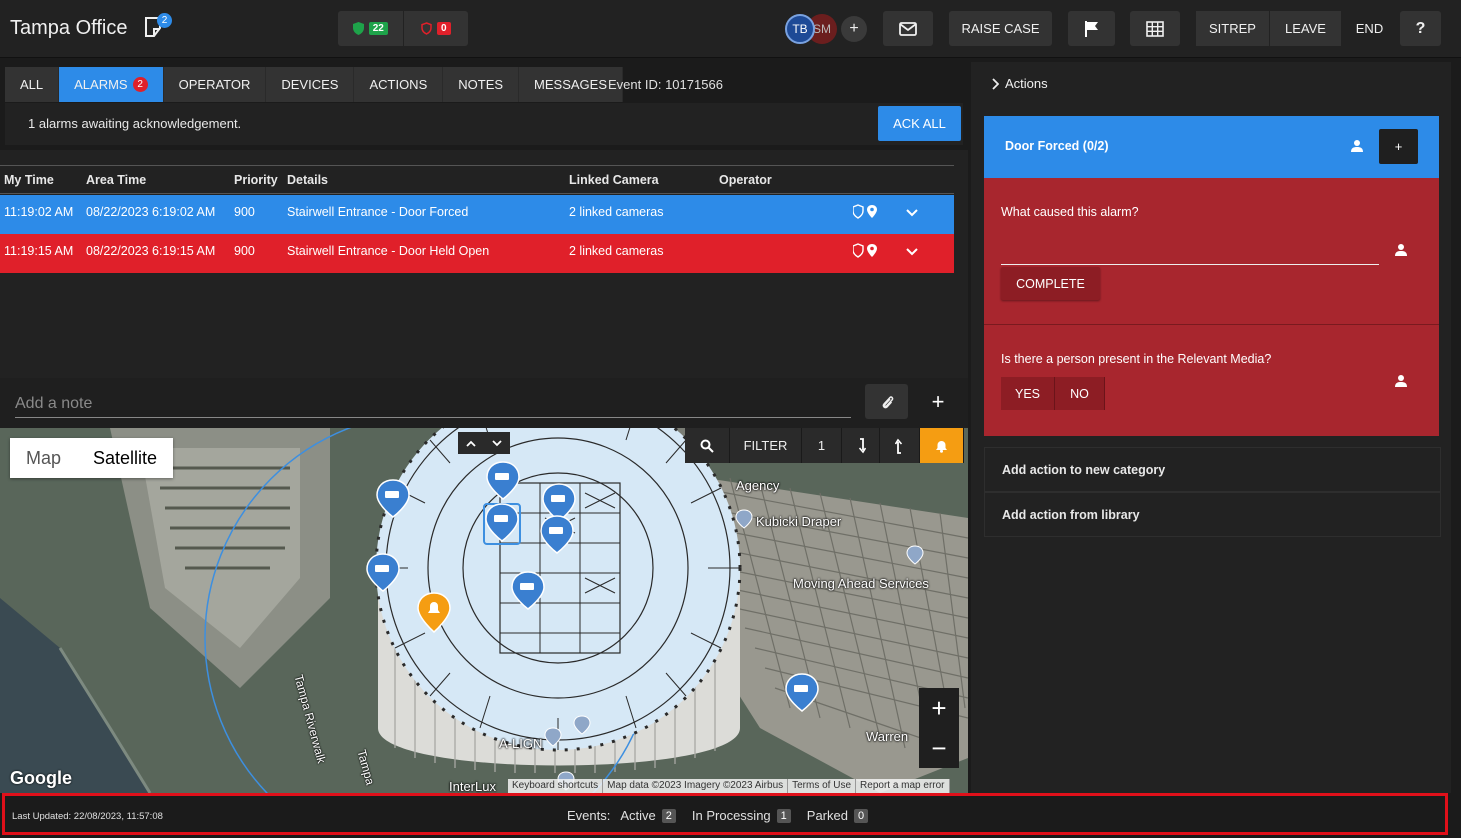 The height and width of the screenshot is (838, 1461). I want to click on cell-details: Stairwell Entrance - Door Forced, so click(378, 212).